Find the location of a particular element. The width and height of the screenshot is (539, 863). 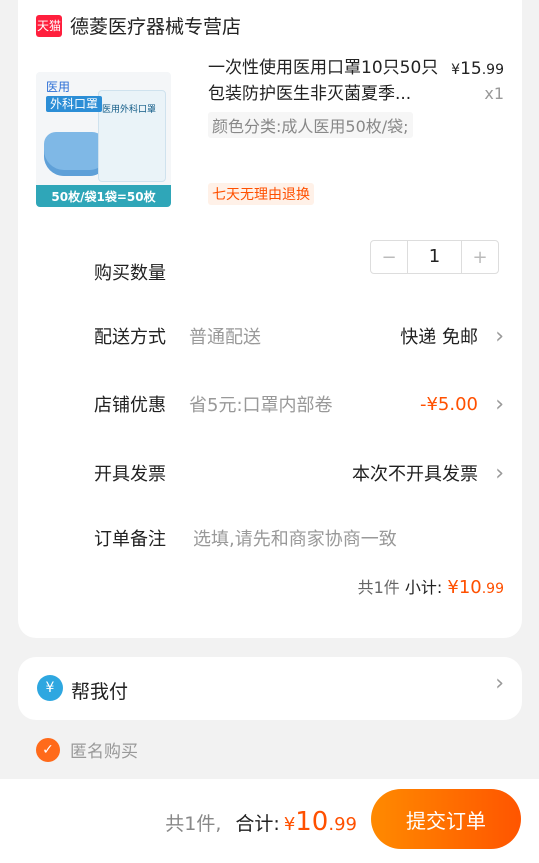

image-top-label-sub: 外科口罩 is located at coordinates (74, 104).